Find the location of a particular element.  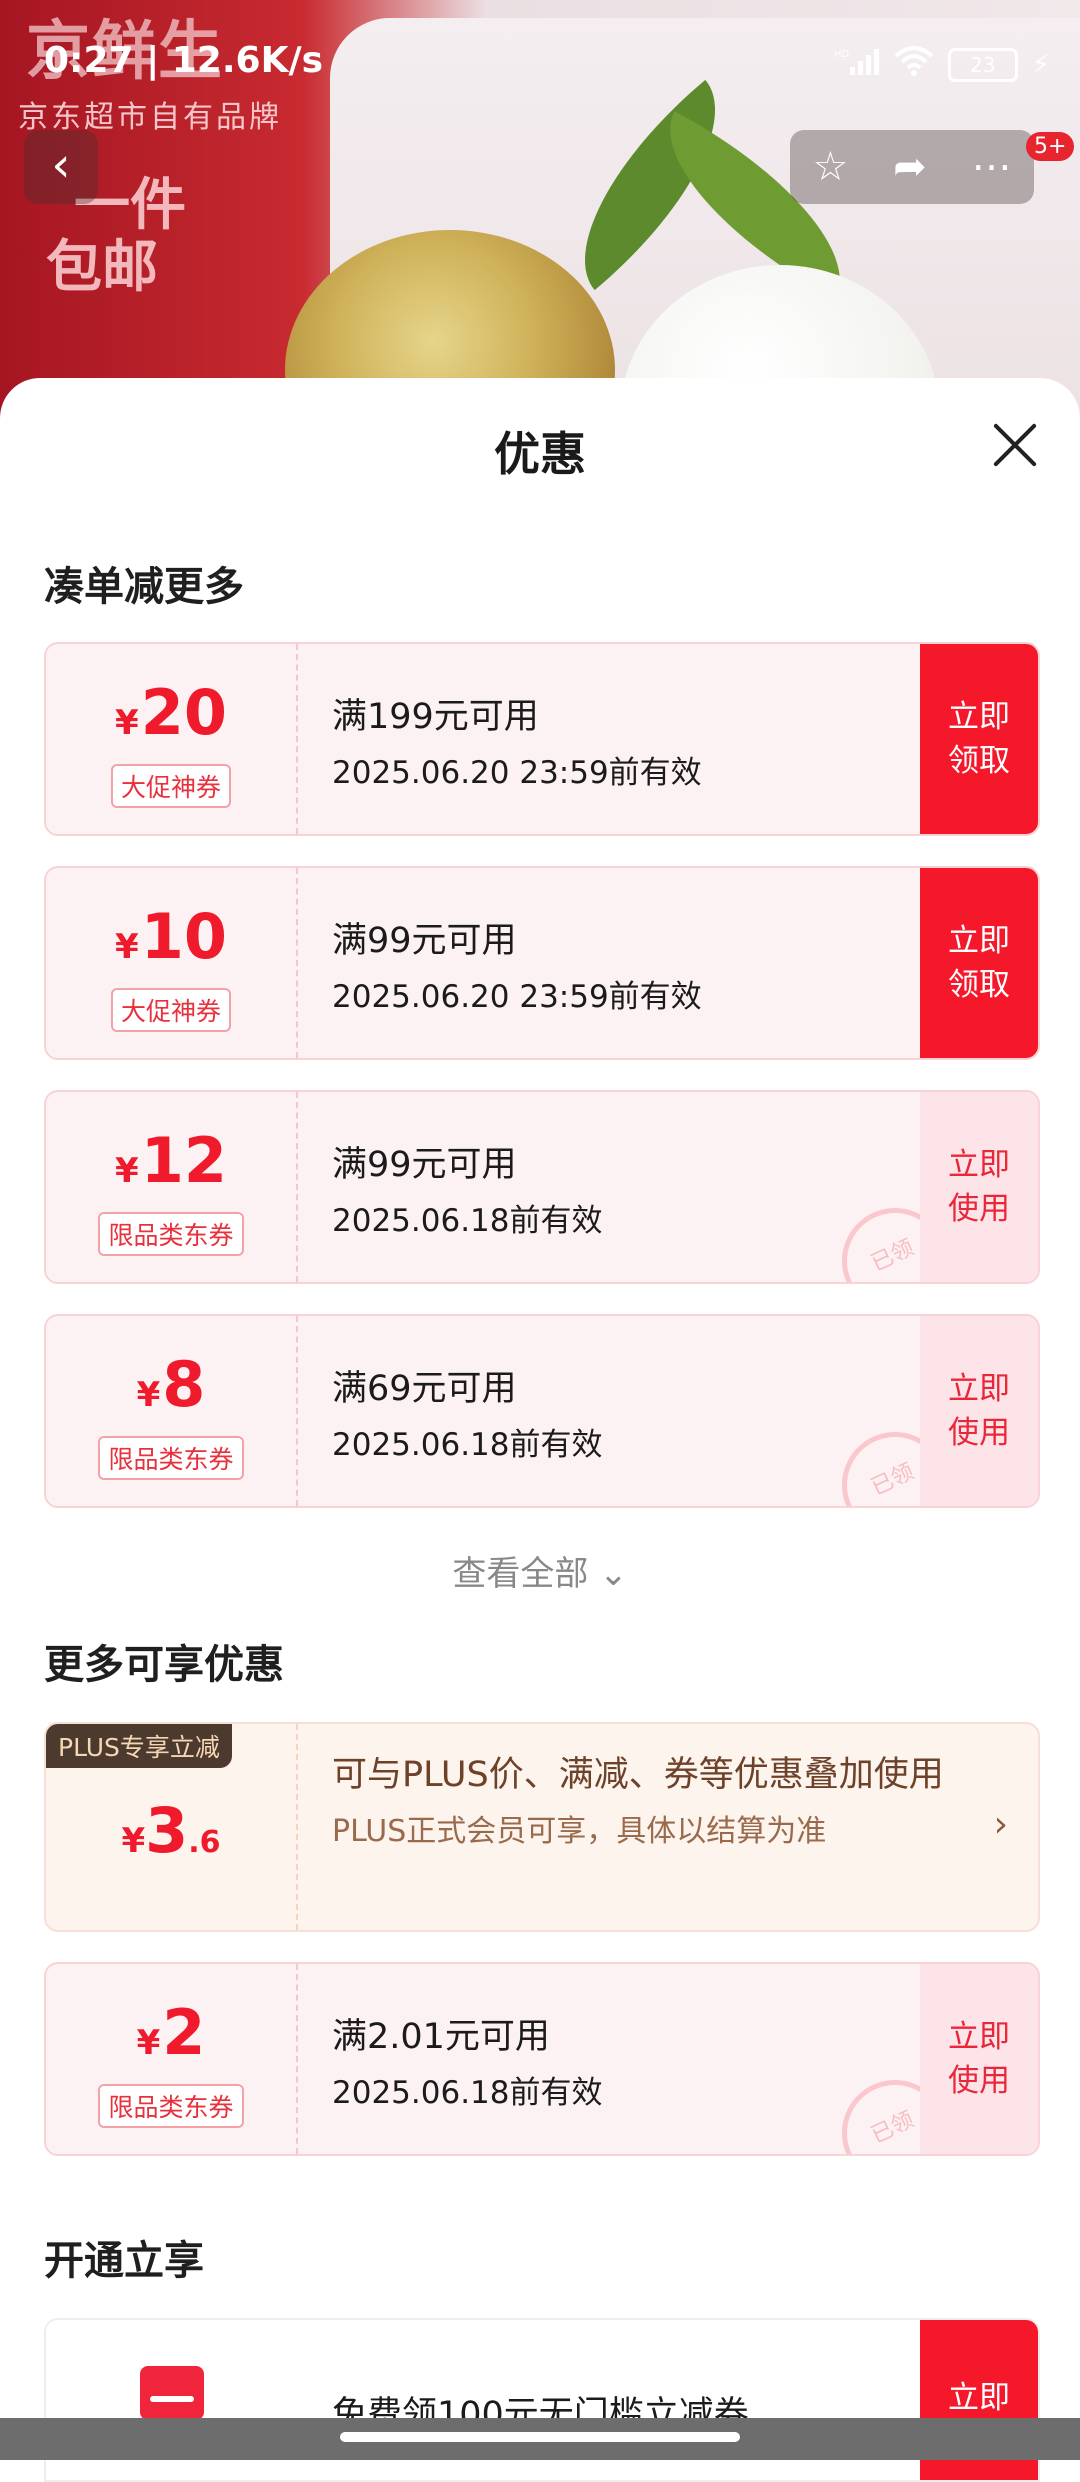

plus-amount: ¥3.6 is located at coordinates (171, 1830).